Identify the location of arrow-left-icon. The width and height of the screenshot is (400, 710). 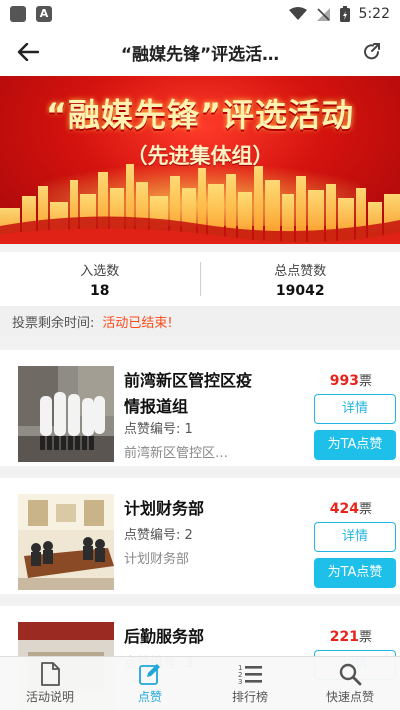
(28, 52).